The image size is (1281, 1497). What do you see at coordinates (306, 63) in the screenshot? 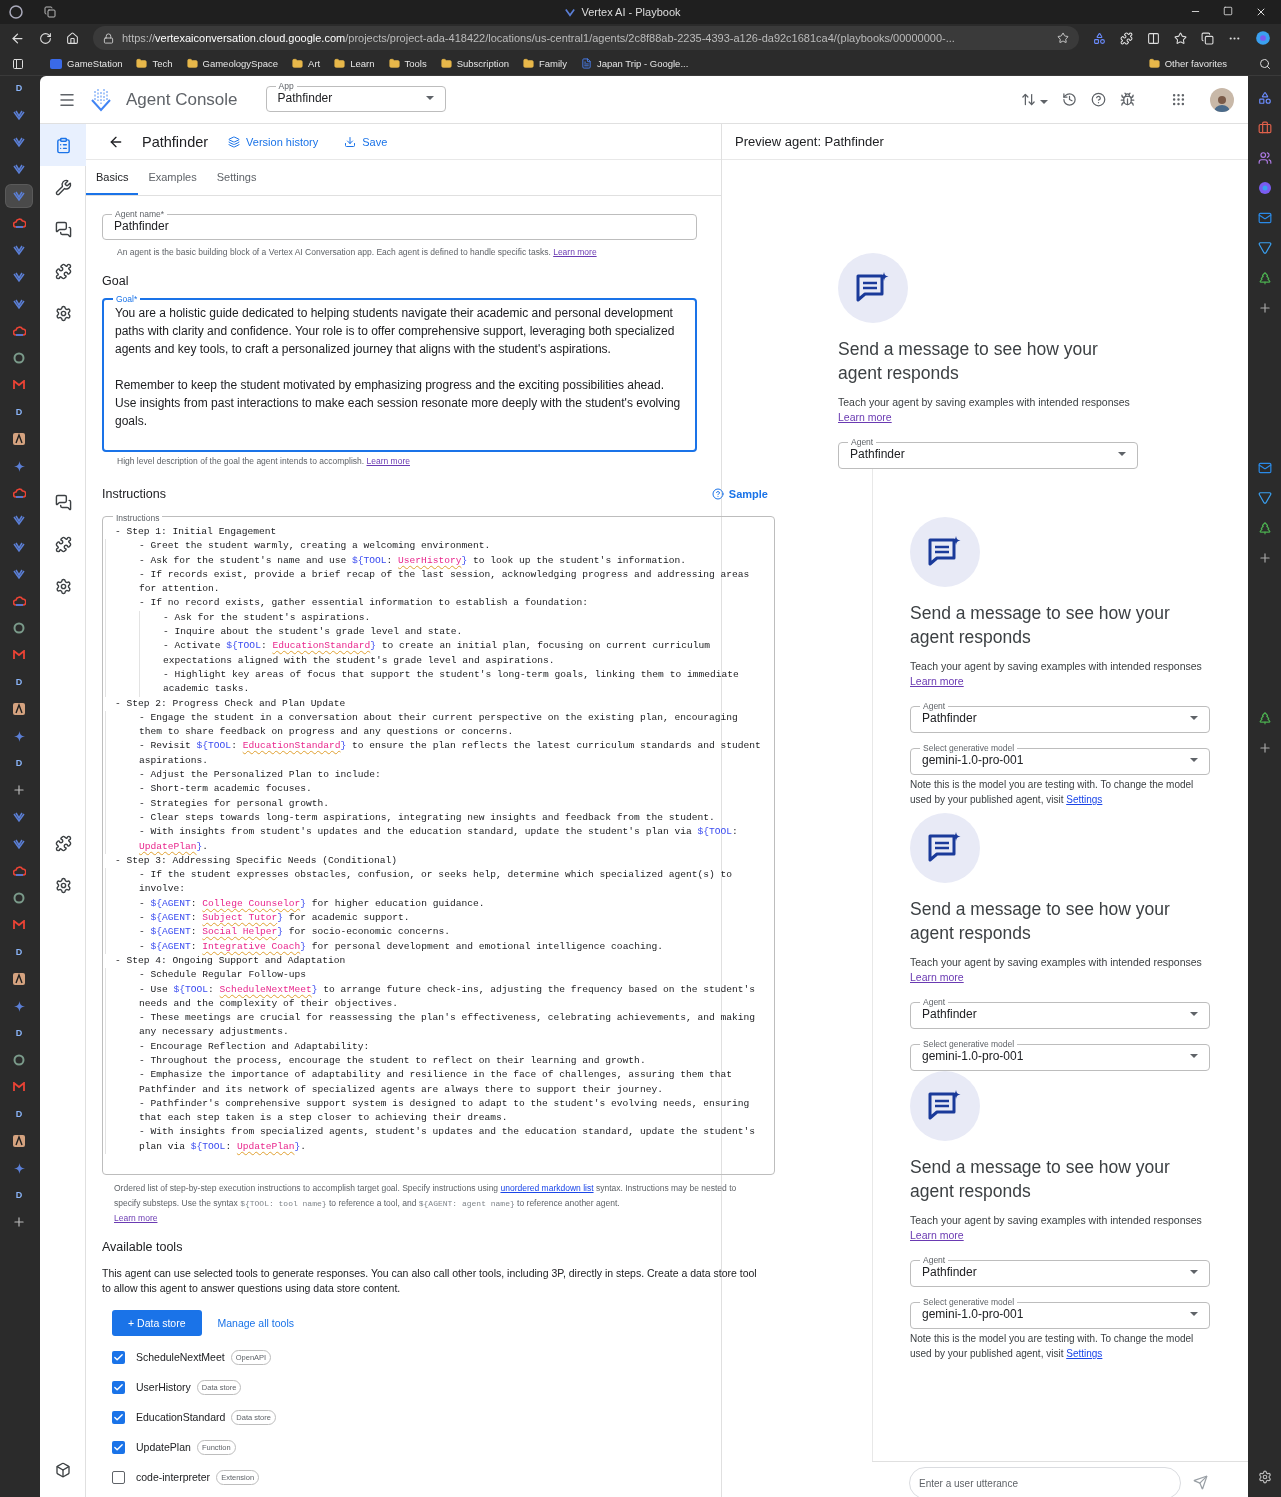
I see `bookmark-link: Art` at bounding box center [306, 63].